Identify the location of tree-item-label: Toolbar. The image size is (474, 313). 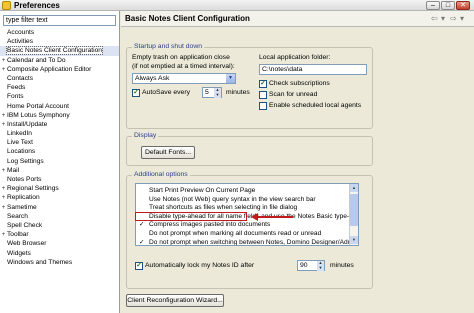
(18, 235).